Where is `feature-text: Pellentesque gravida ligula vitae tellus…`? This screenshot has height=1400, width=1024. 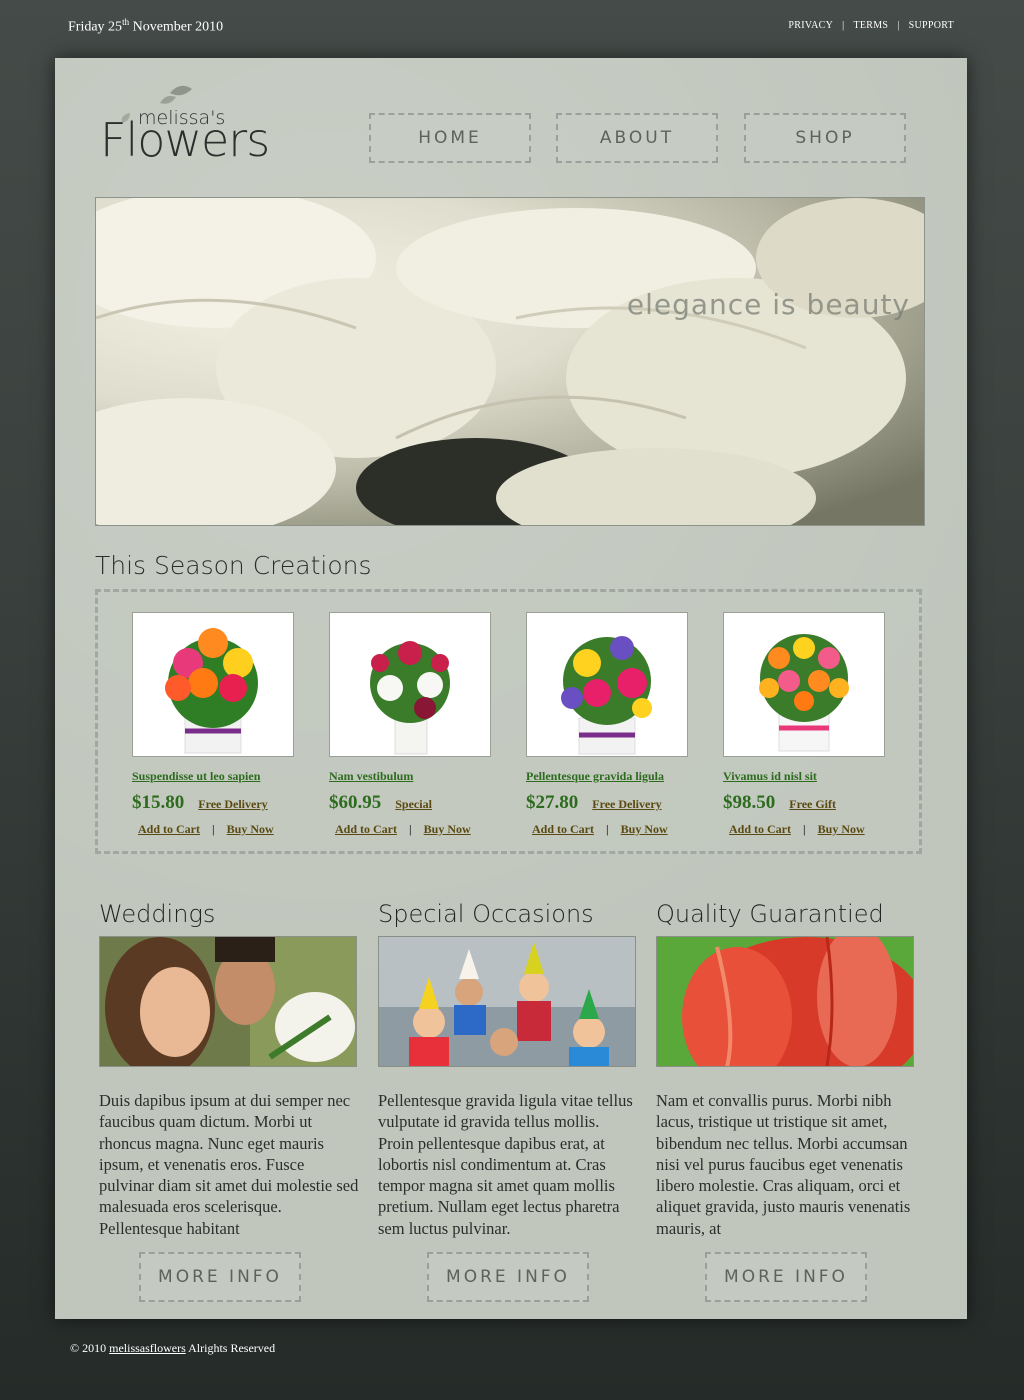 feature-text: Pellentesque gravida ligula vitae tellus… is located at coordinates (505, 1164).